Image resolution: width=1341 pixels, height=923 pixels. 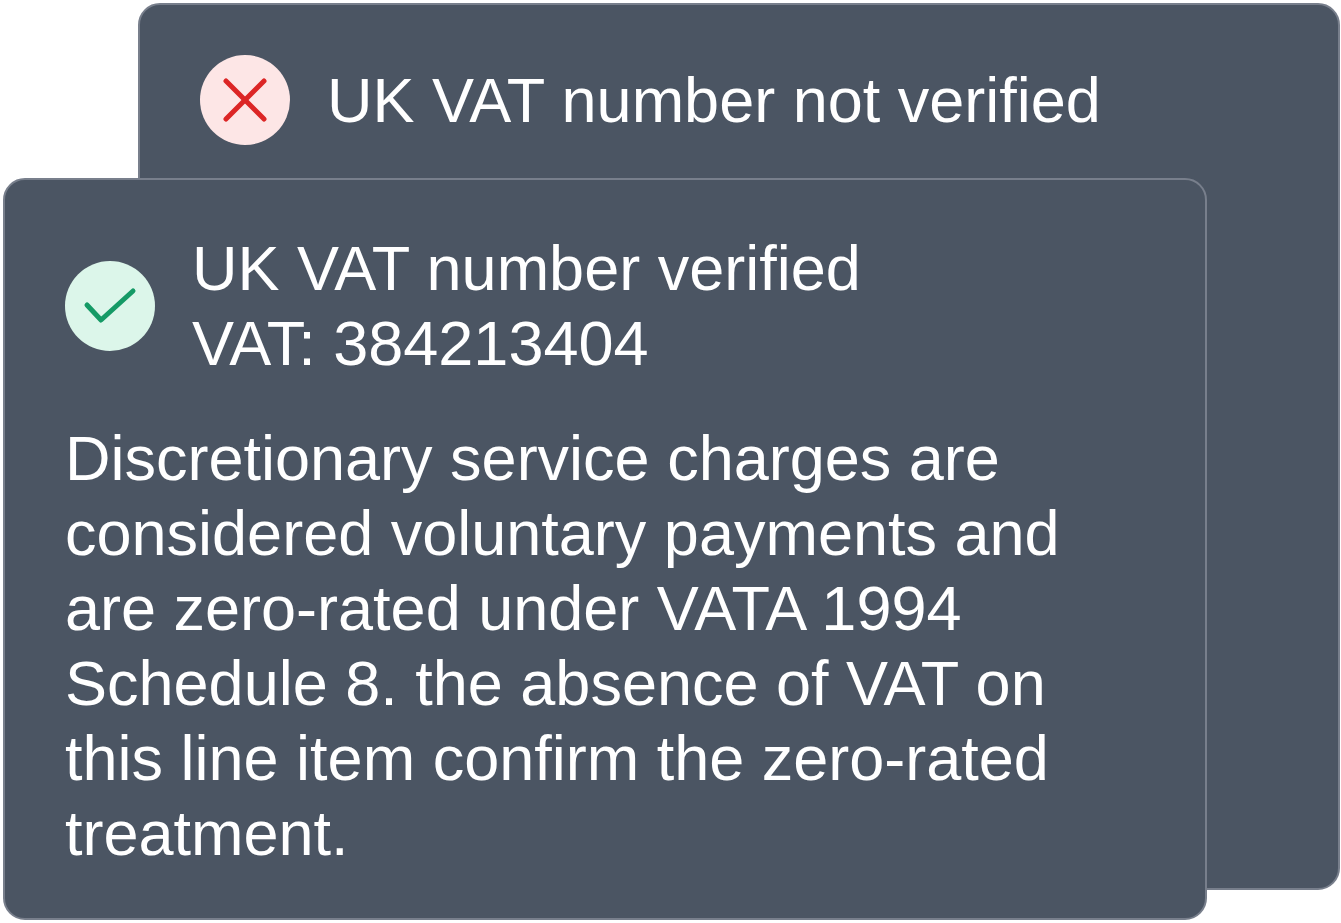 What do you see at coordinates (421, 343) in the screenshot?
I see `vat-number-text: VAT: 384213404` at bounding box center [421, 343].